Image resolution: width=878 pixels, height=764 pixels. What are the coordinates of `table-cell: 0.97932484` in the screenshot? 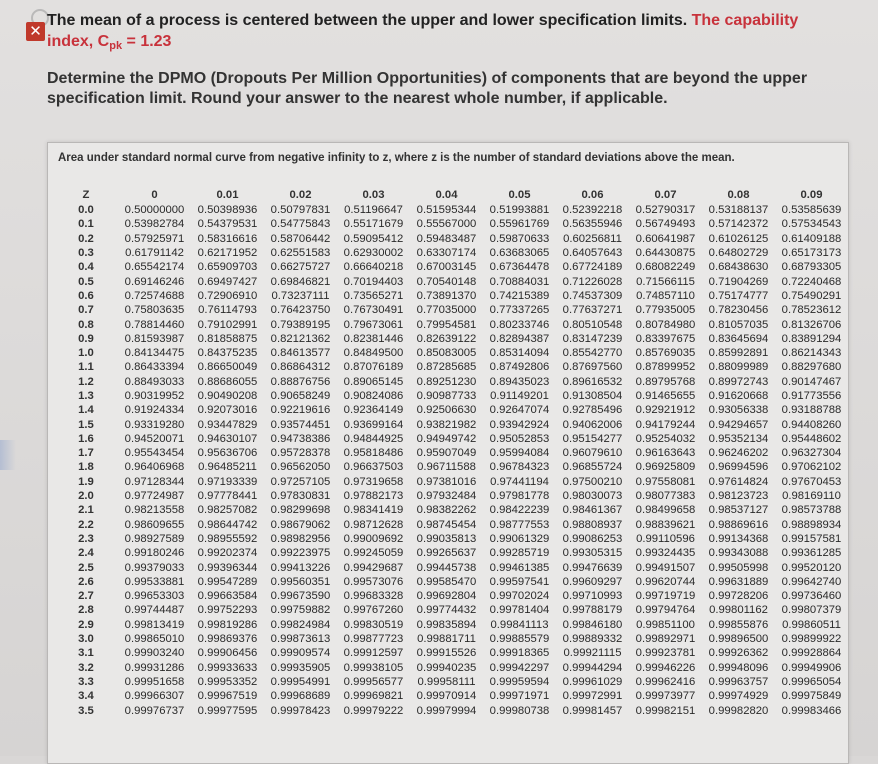 It's located at (446, 496).